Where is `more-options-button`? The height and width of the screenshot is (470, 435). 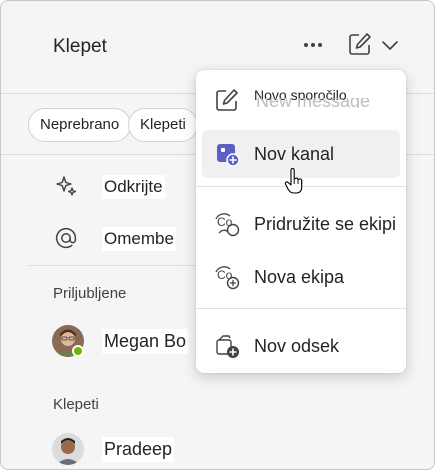 more-options-button is located at coordinates (313, 45).